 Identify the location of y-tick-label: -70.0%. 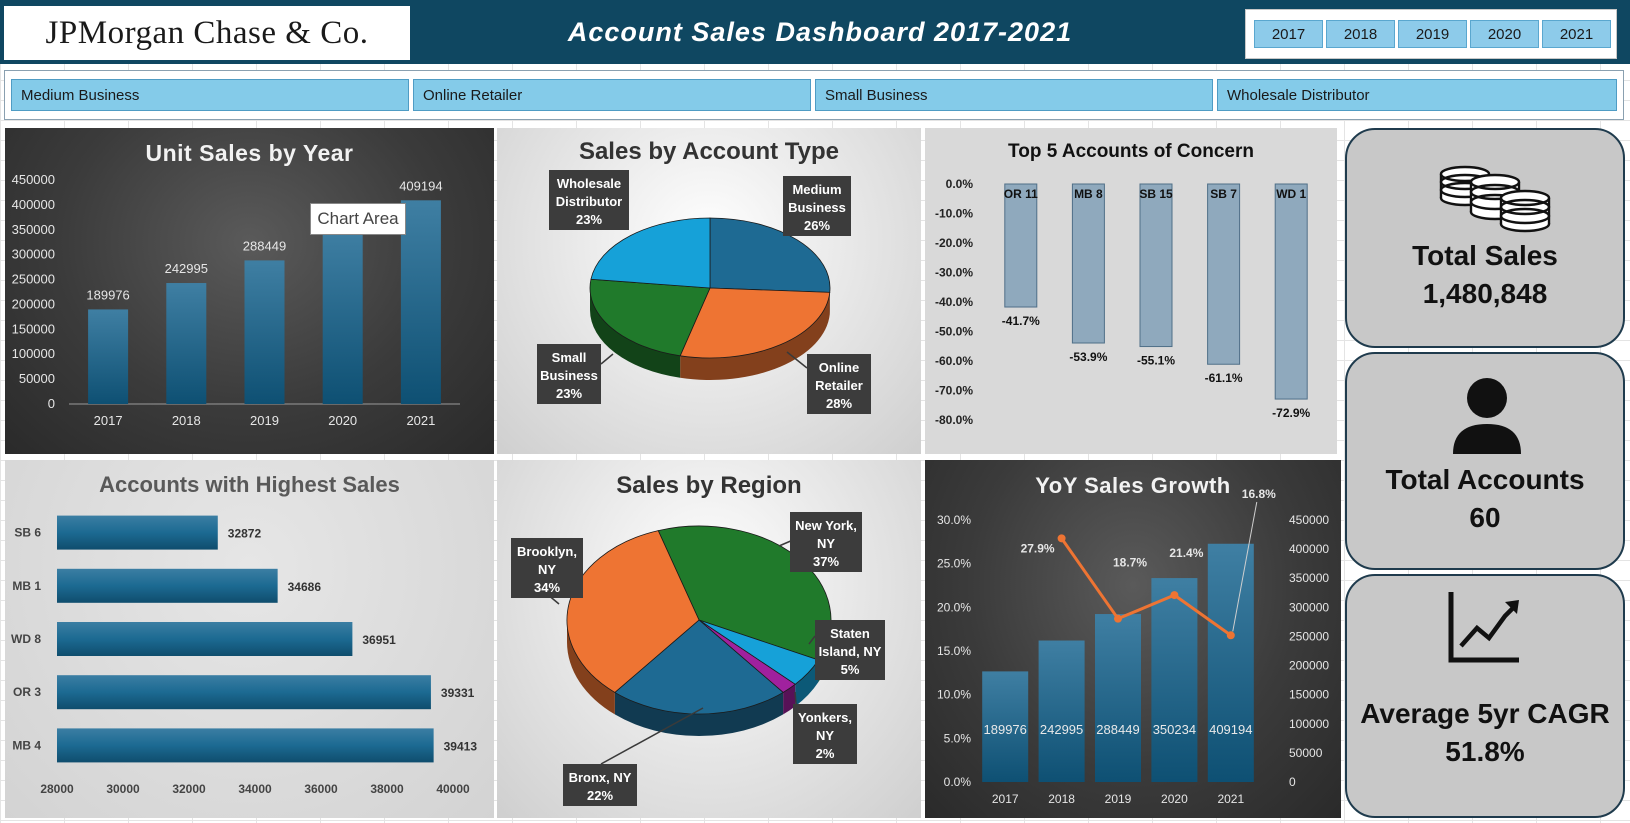
(954, 391).